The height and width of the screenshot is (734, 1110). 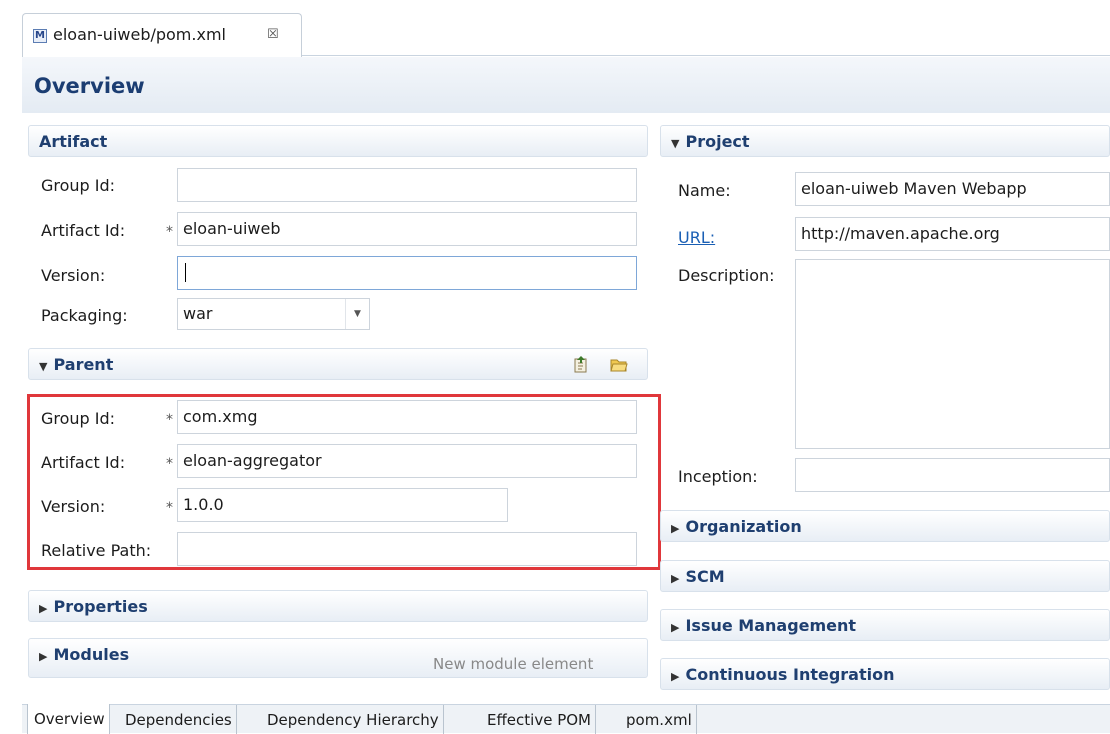 I want to click on continuous-integration-section-header: ▶ Continuous Integration, so click(x=885, y=674).